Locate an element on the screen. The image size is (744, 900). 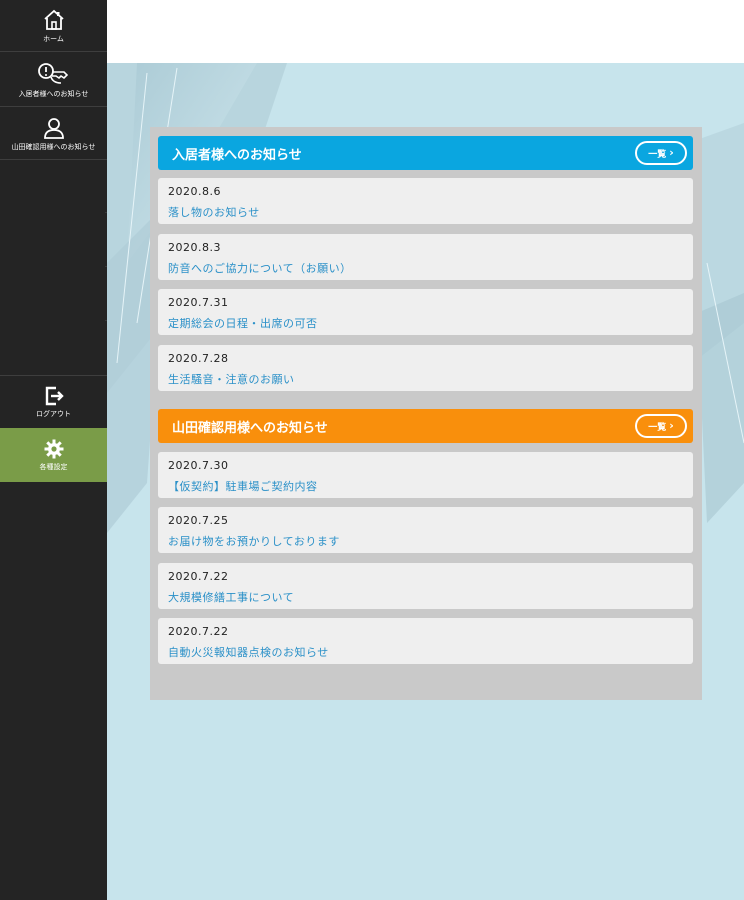
sidebar-item-label: ホーム is located at coordinates (53, 38).